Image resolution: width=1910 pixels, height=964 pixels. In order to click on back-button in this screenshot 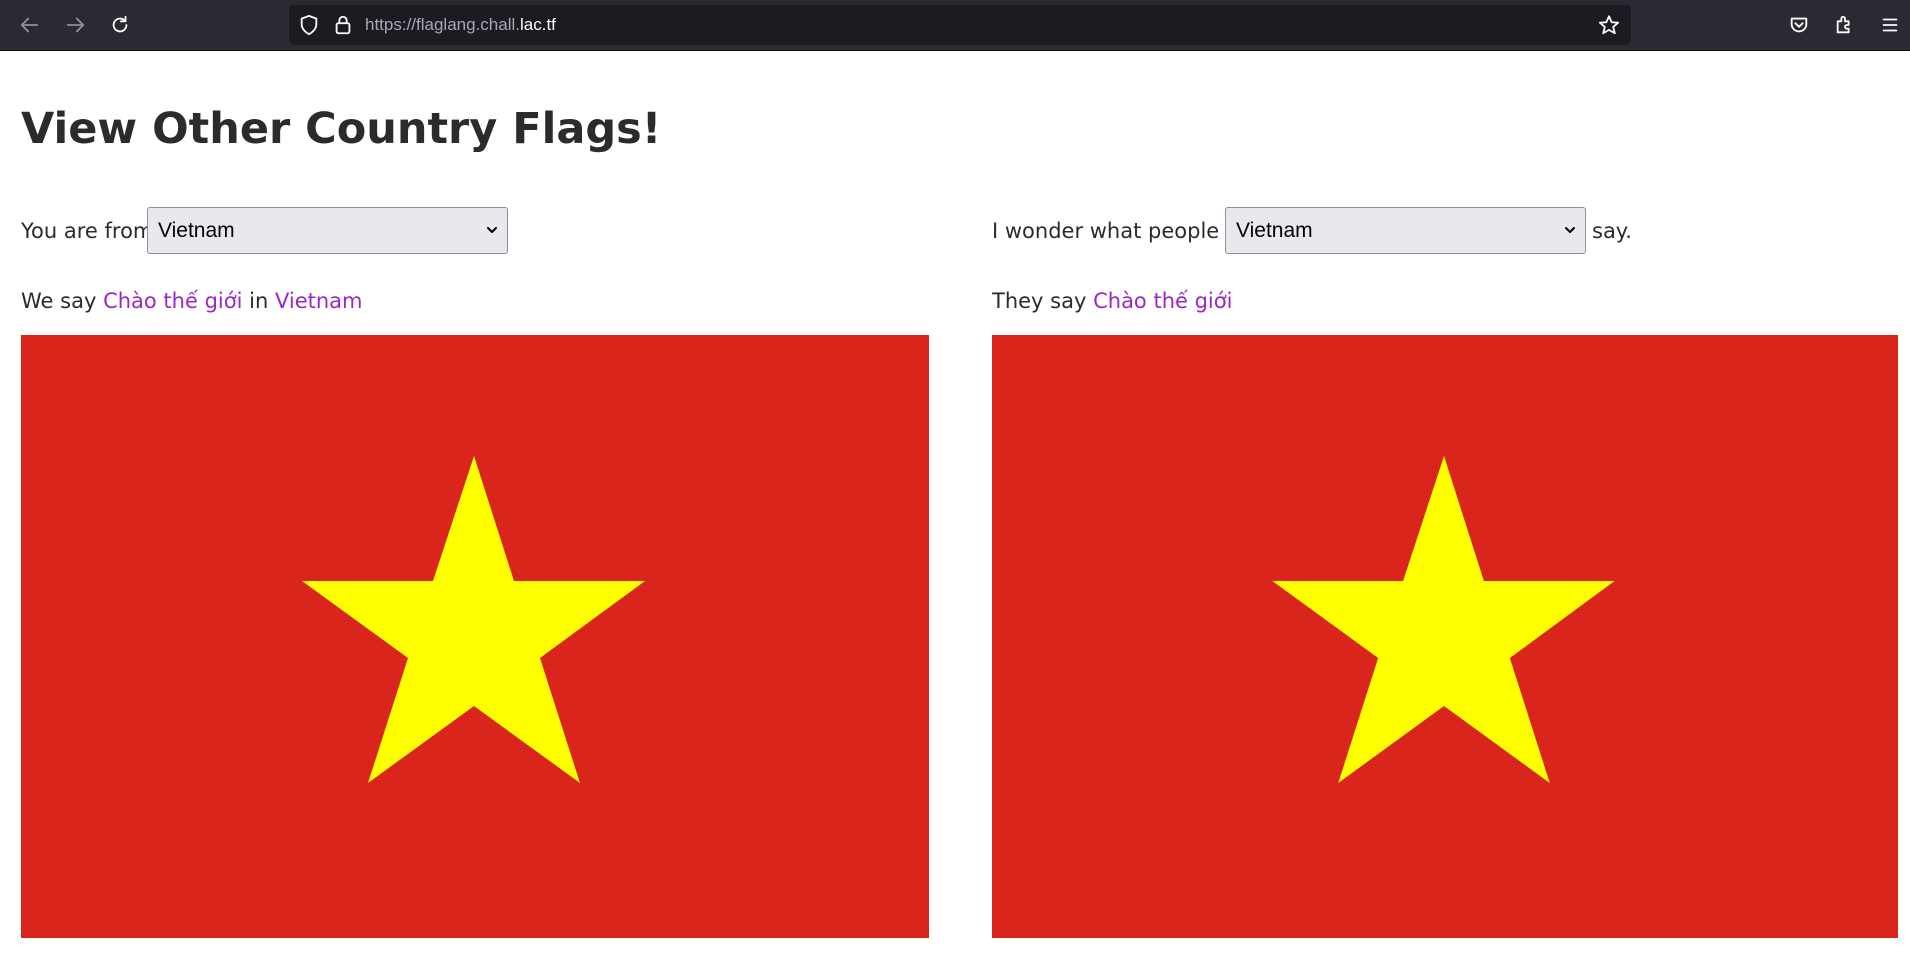, I will do `click(30, 25)`.